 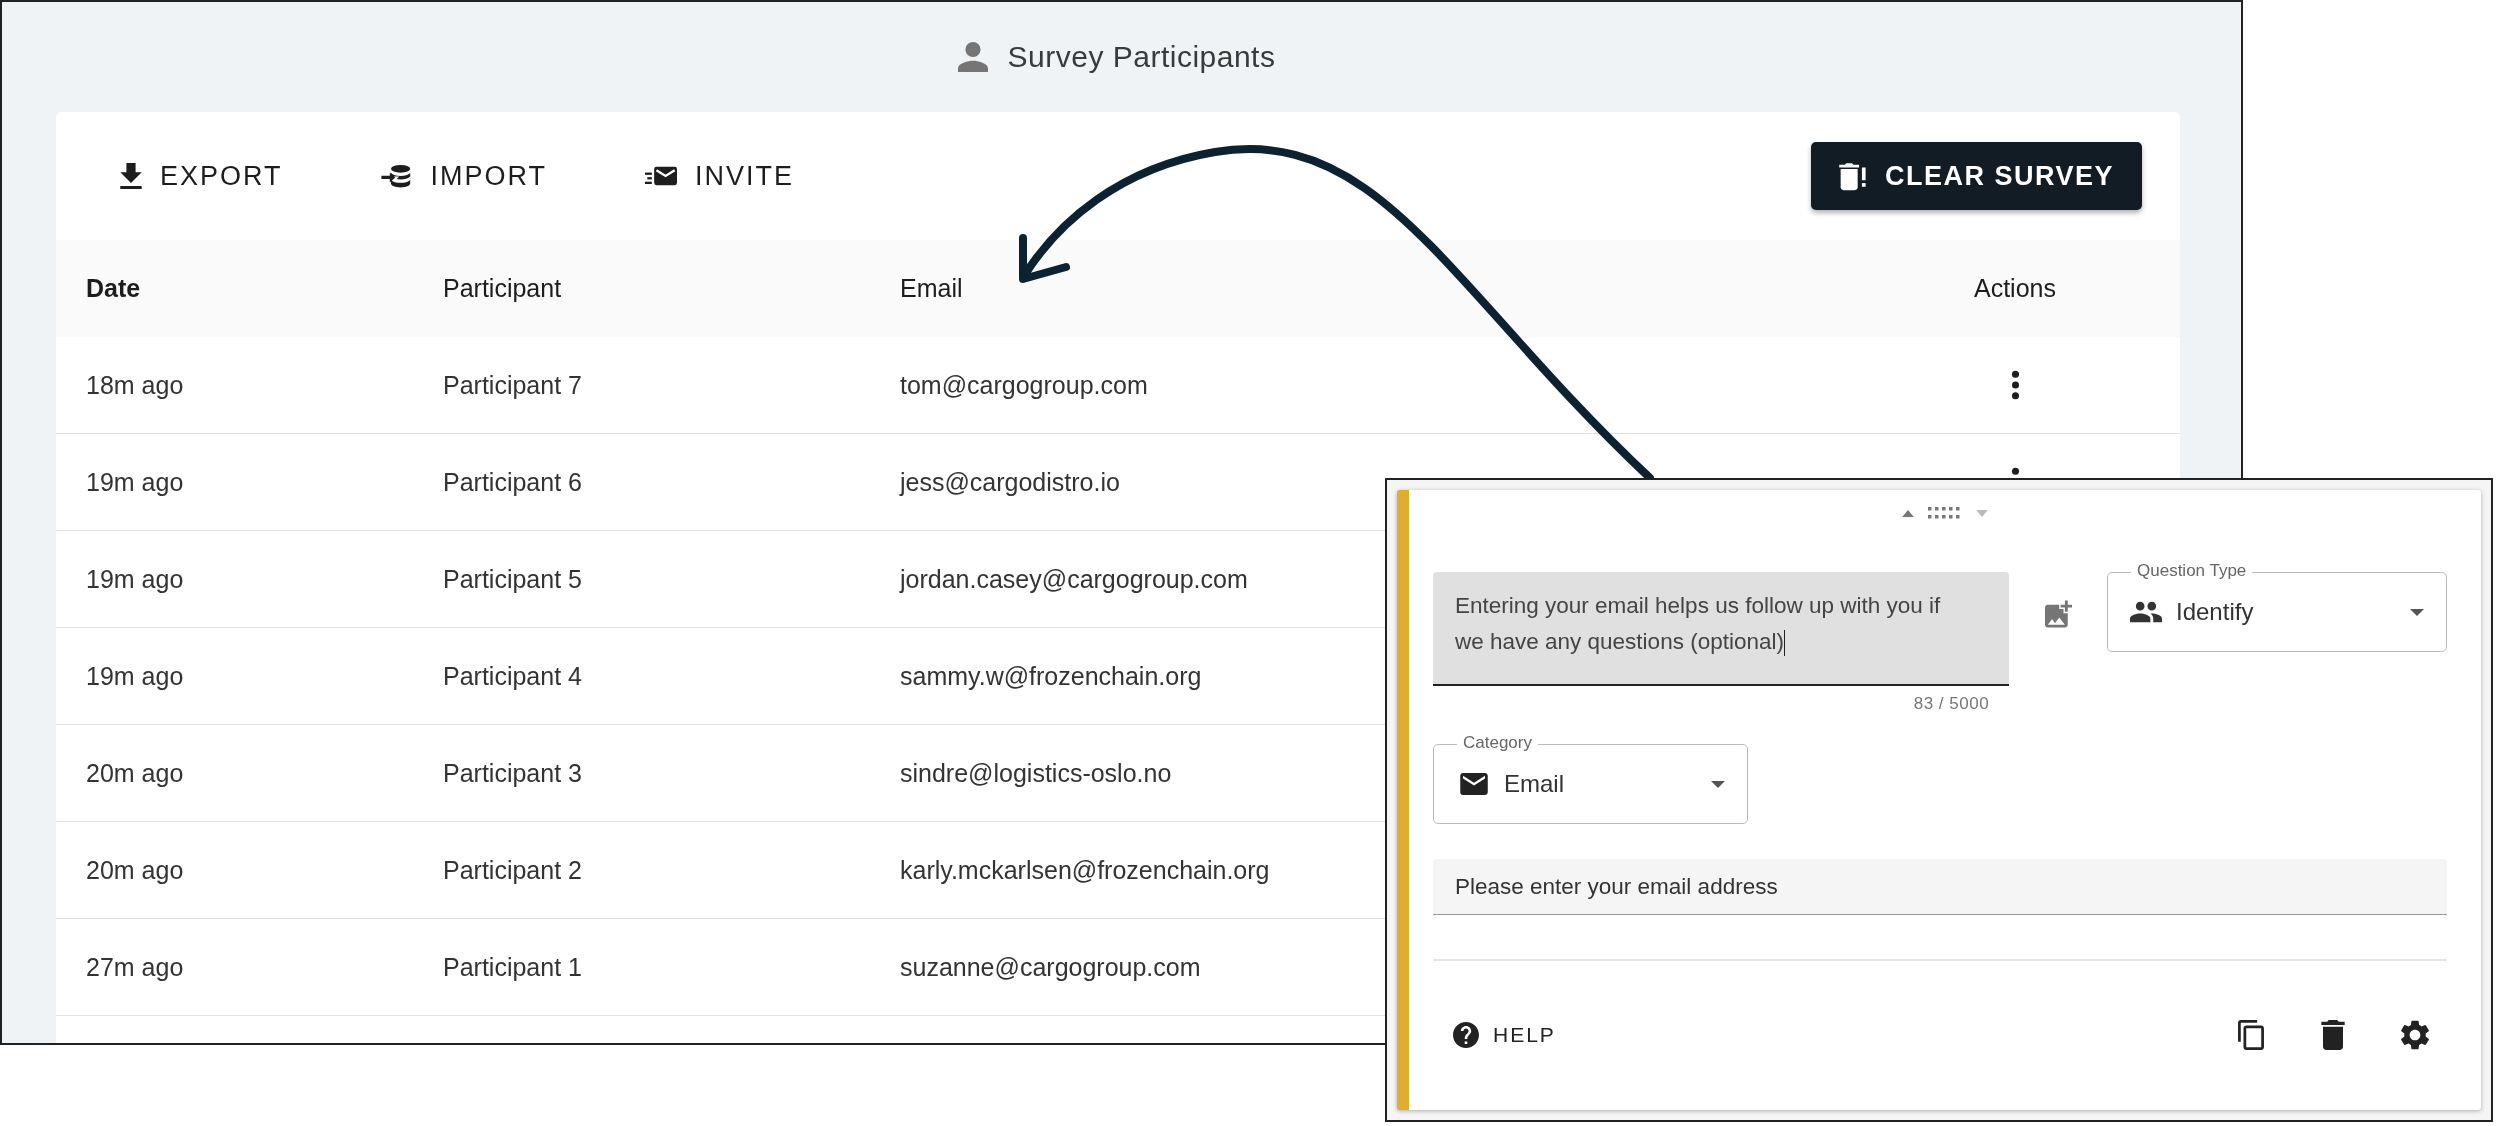 I want to click on database-icon, so click(x=396, y=176).